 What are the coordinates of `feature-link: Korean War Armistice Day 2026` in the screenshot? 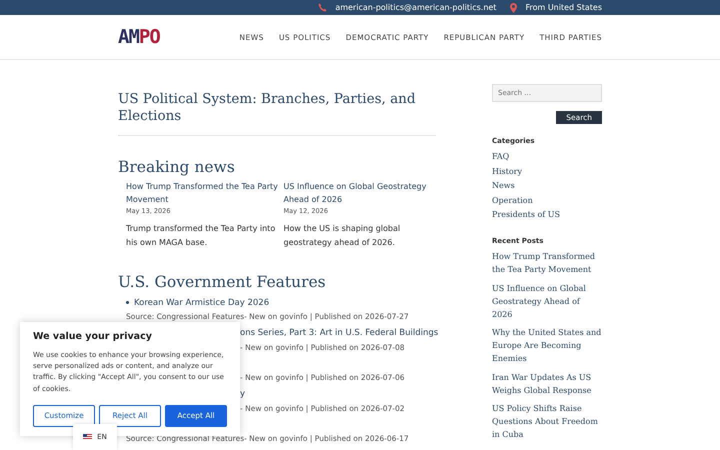 It's located at (202, 303).